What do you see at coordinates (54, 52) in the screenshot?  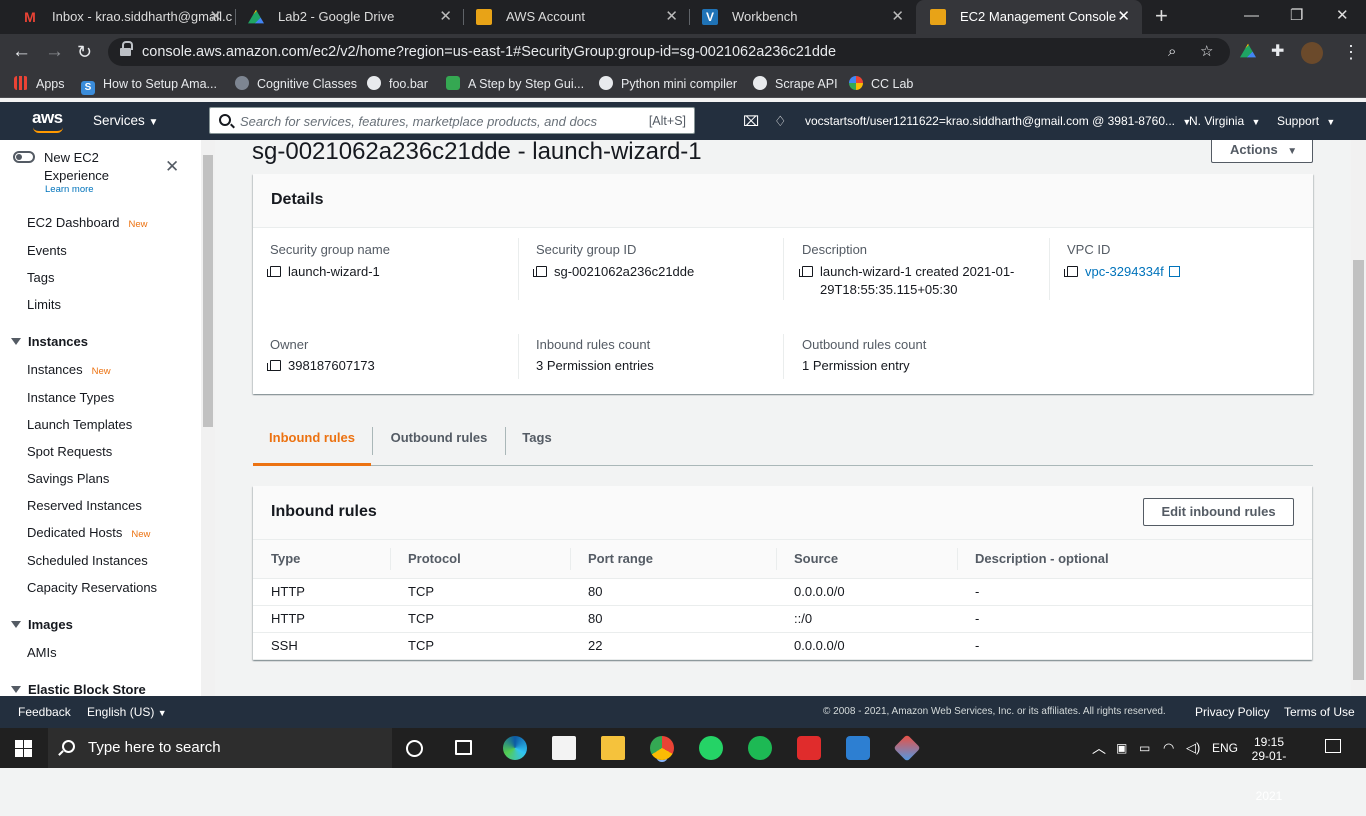 I see `forward-arrow-icon: →` at bounding box center [54, 52].